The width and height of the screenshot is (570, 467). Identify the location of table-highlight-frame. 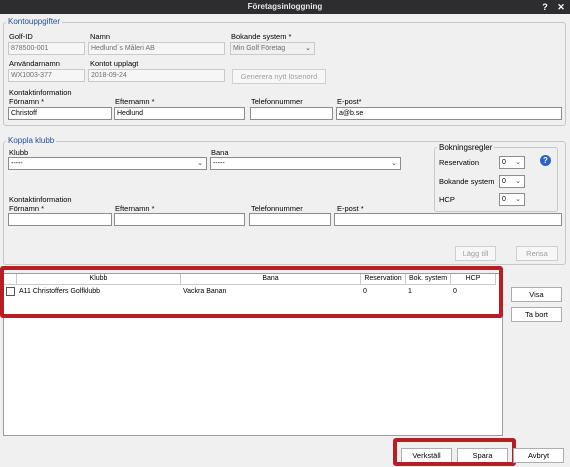
(251, 292).